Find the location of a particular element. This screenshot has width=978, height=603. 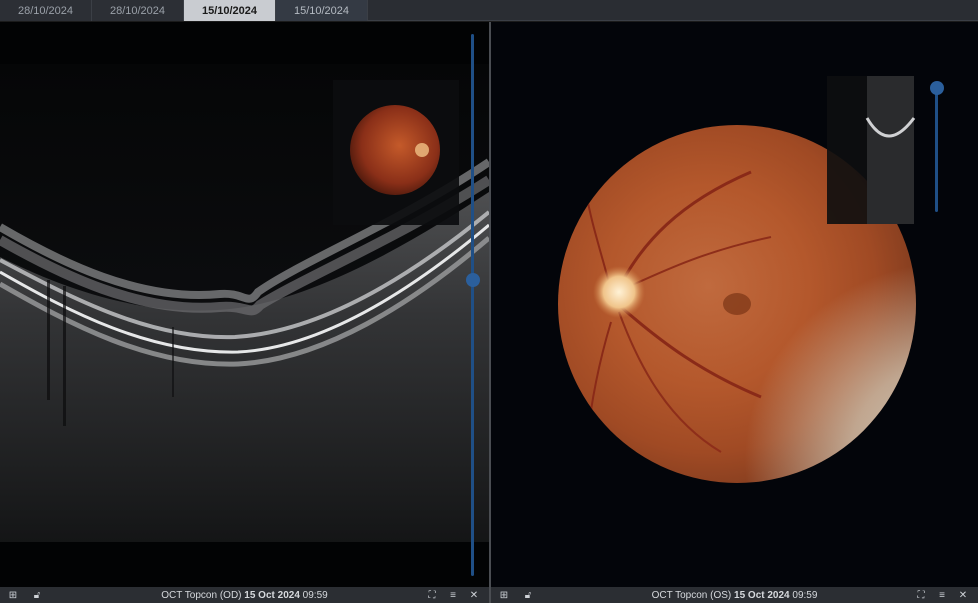

optic-disc is located at coordinates (619, 292).